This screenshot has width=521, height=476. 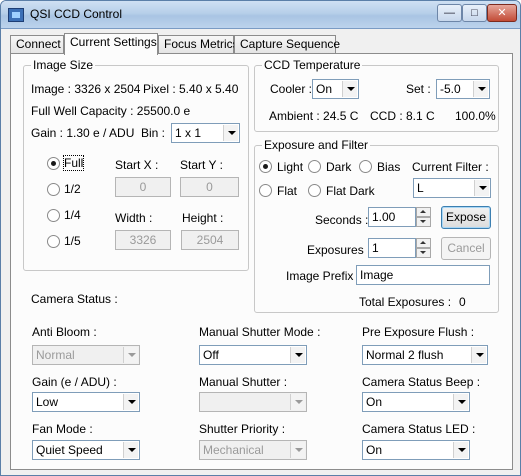 What do you see at coordinates (143, 187) in the screenshot?
I see `start-x-field: 0` at bounding box center [143, 187].